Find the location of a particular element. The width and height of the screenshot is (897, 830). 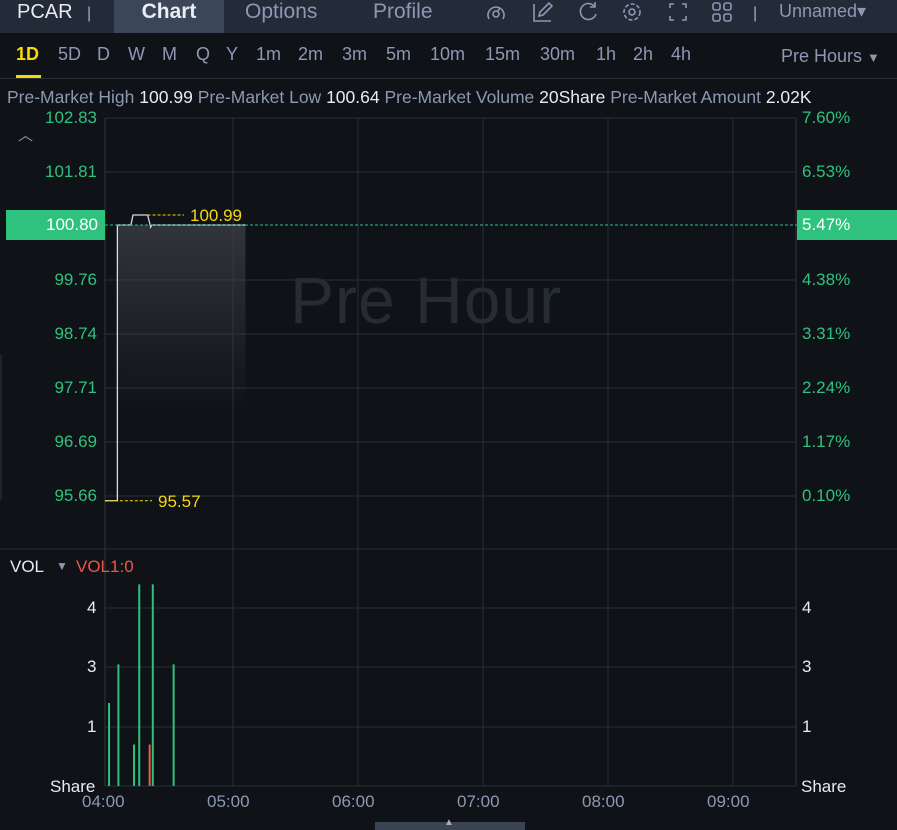

volume-indicator-params: VOL1:0 is located at coordinates (105, 566).